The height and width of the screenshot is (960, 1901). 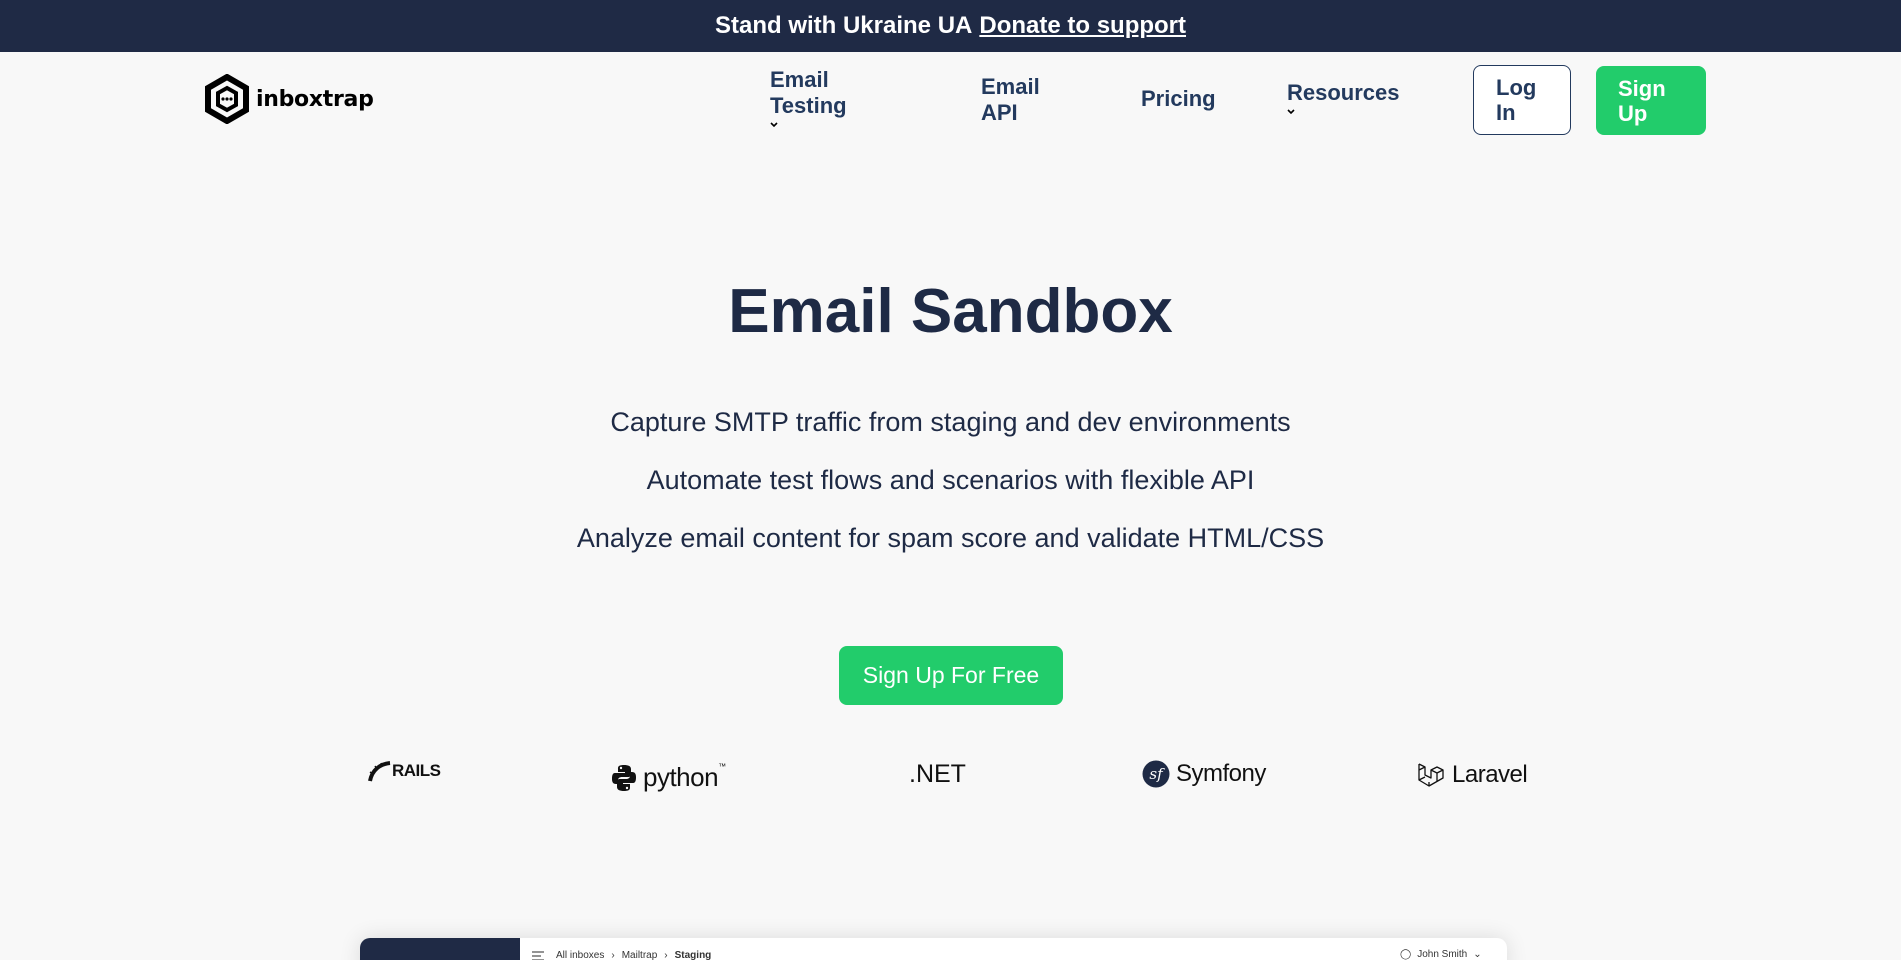 I want to click on symfony-label: Symfony, so click(x=1221, y=773).